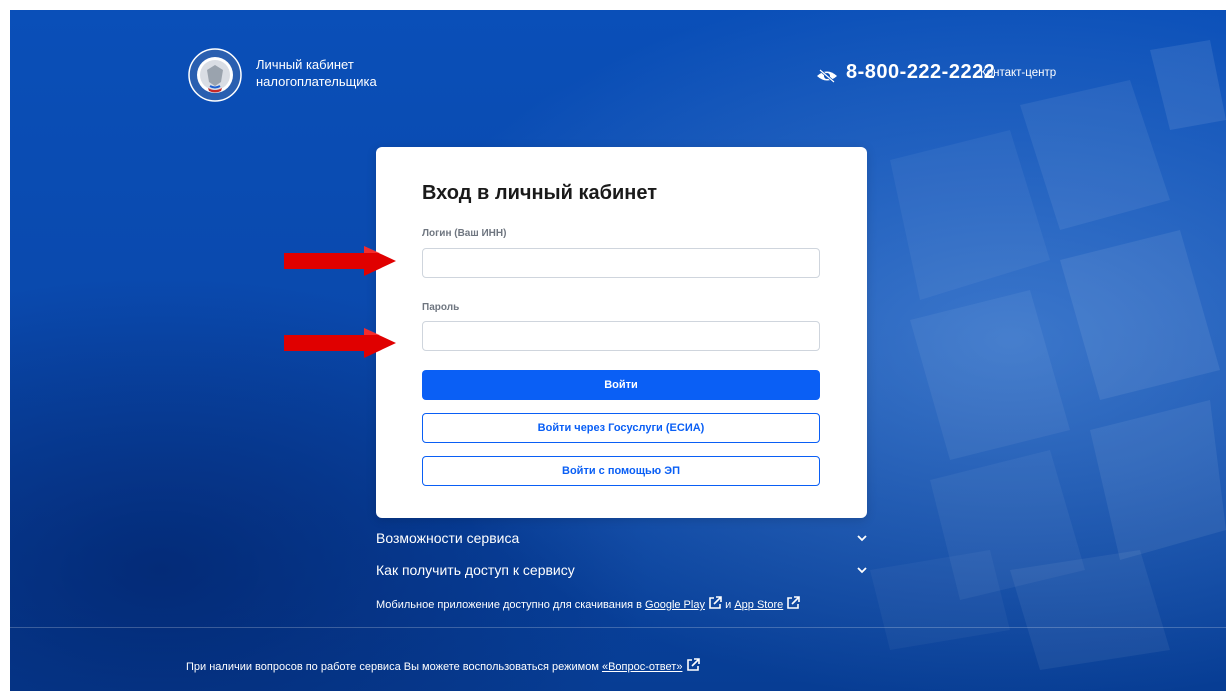 The image size is (1226, 691). Describe the element at coordinates (621, 428) in the screenshot. I see `esia-login-button: Войти через Госуслуги (ЕСИА)` at that location.